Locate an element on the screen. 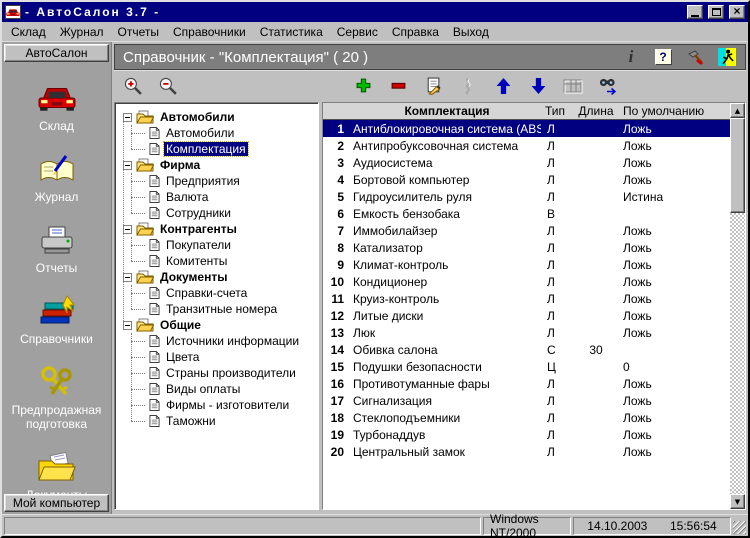 The width and height of the screenshot is (750, 538). cell-col-1: Сигнализация is located at coordinates (393, 400).